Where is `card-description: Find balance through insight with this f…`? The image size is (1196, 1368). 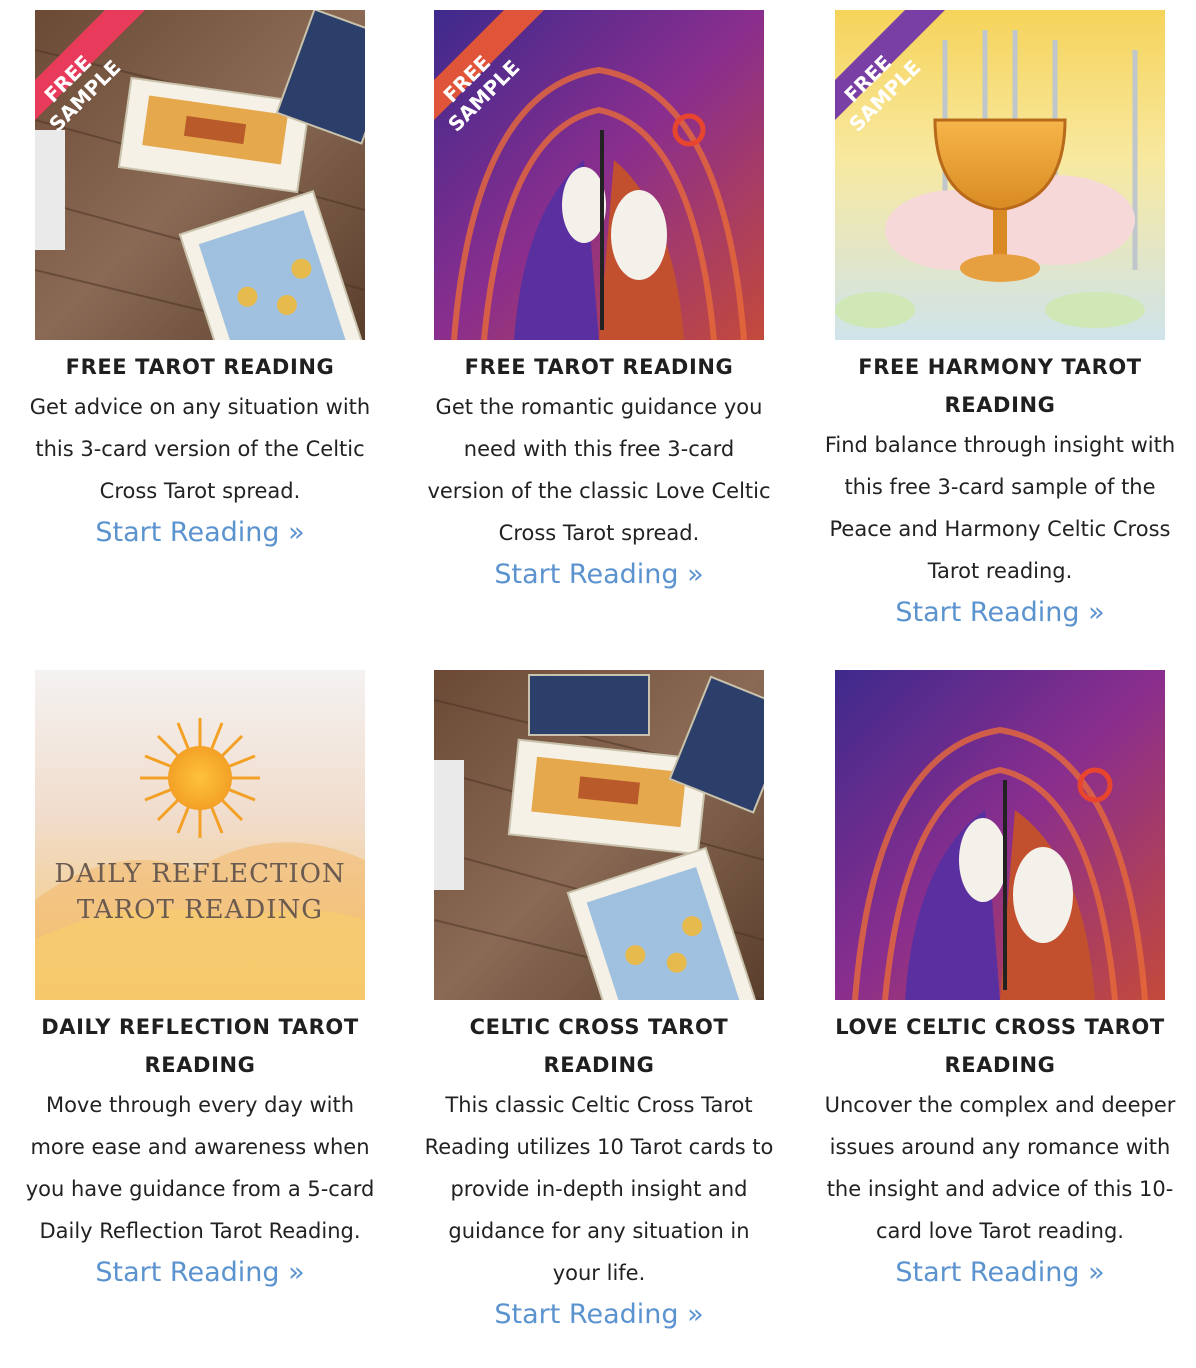
card-description: Find balance through insight with this f… is located at coordinates (1000, 508).